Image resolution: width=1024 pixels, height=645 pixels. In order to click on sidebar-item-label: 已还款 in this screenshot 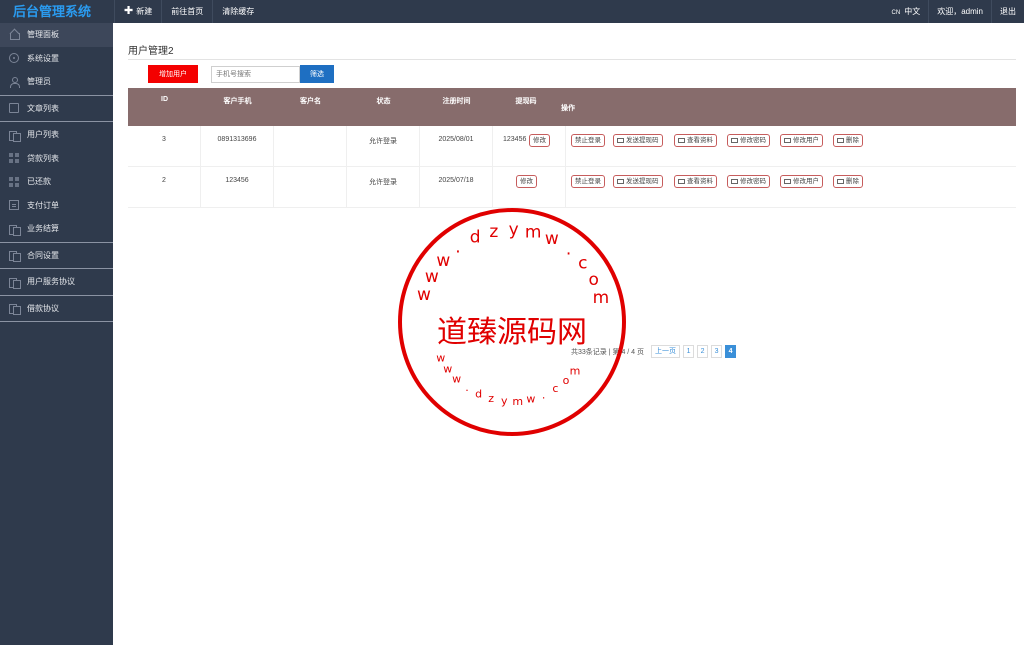, I will do `click(39, 181)`.